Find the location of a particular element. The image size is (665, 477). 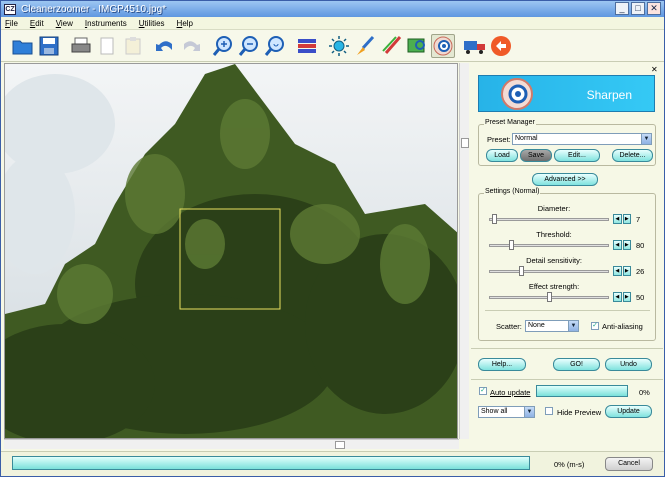

zoom-out-icon is located at coordinates (249, 46).